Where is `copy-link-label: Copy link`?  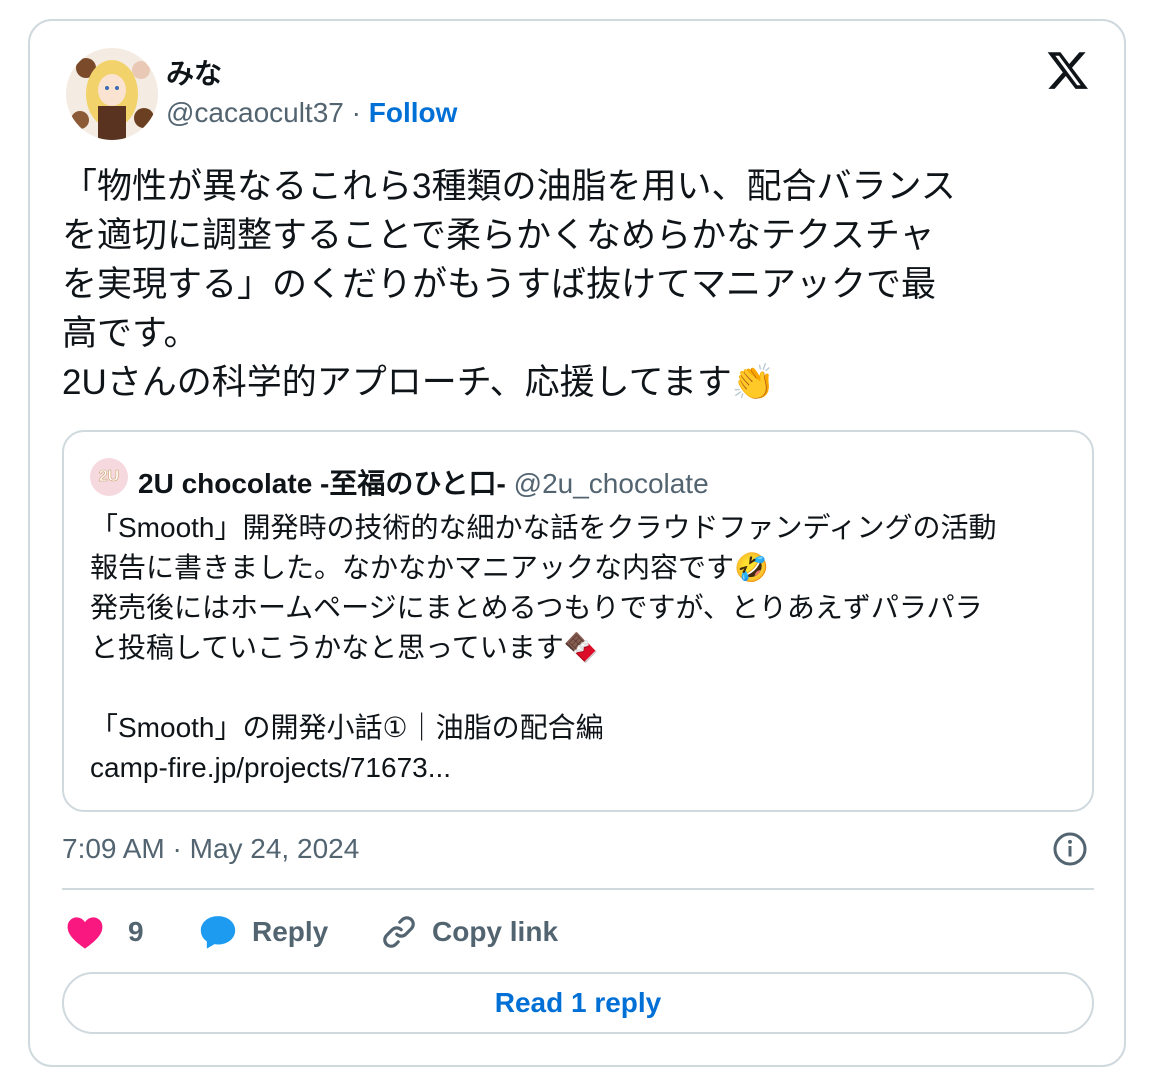 copy-link-label: Copy link is located at coordinates (495, 931).